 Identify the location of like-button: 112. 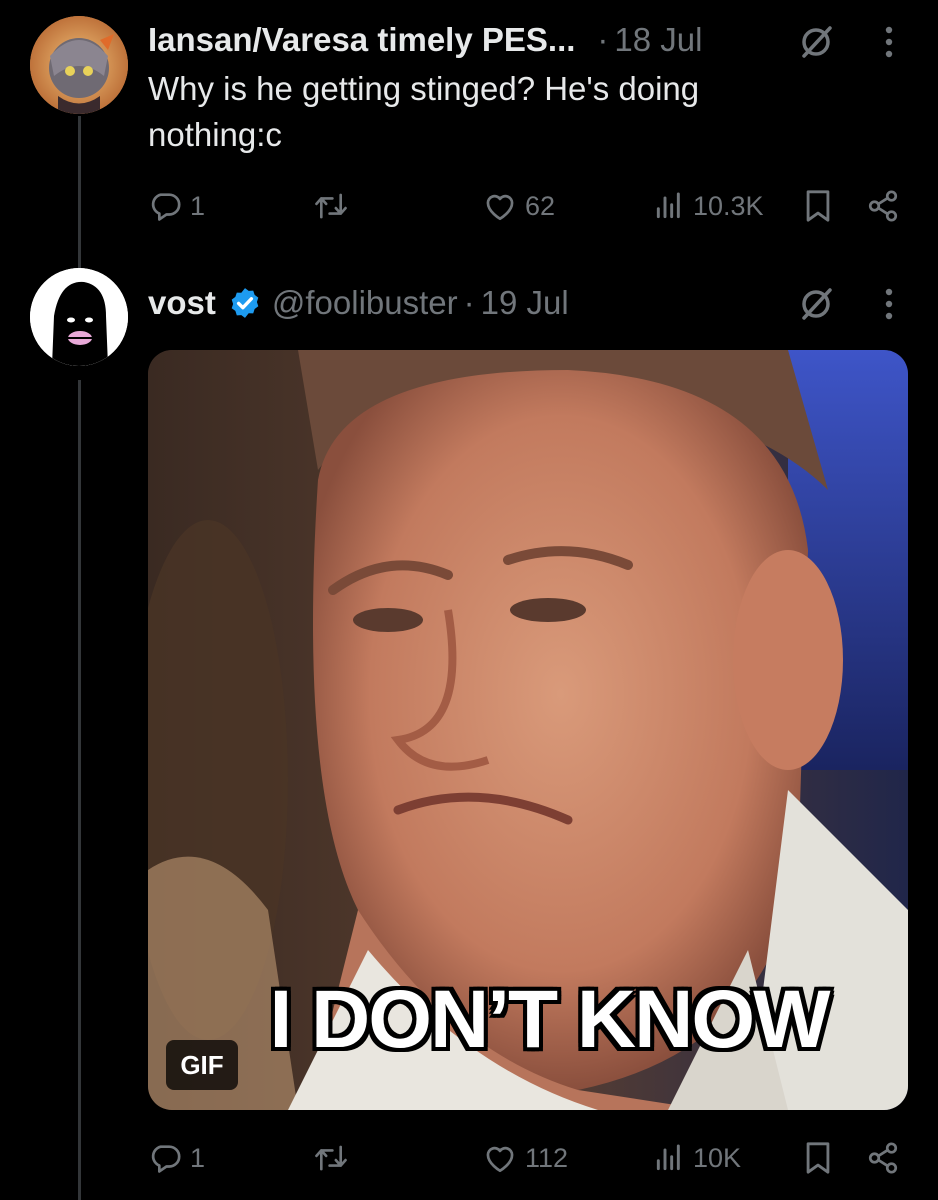
(525, 1158).